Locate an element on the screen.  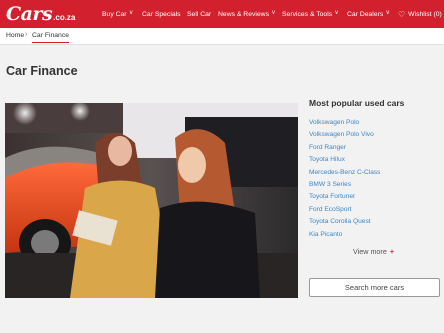
nav-wishlist: ♡ Wishlist (0) is located at coordinates (420, 14).